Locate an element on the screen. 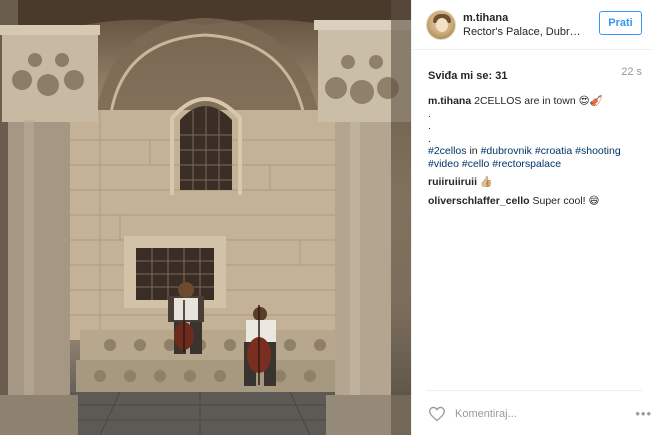 Image resolution: width=652 pixels, height=435 pixels. post-footer: Komentiraj... ••• is located at coordinates (539, 414).